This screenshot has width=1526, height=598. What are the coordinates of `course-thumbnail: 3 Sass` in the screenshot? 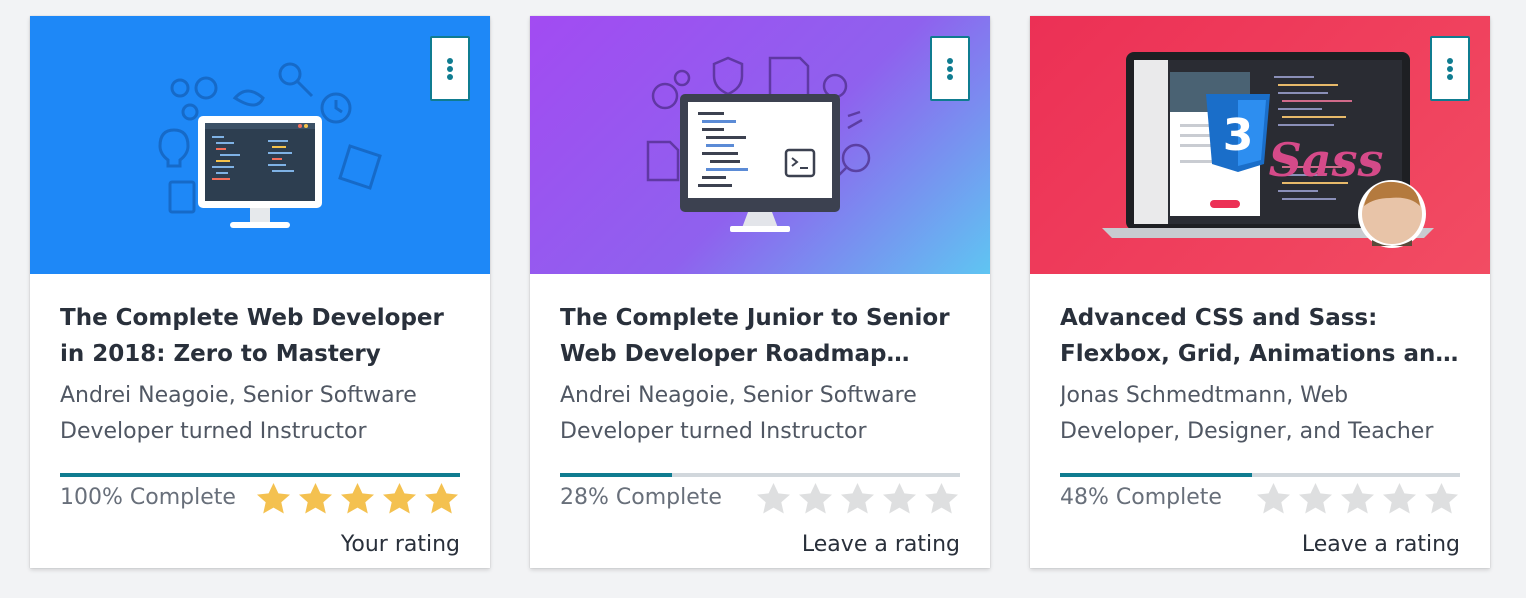 It's located at (1260, 145).